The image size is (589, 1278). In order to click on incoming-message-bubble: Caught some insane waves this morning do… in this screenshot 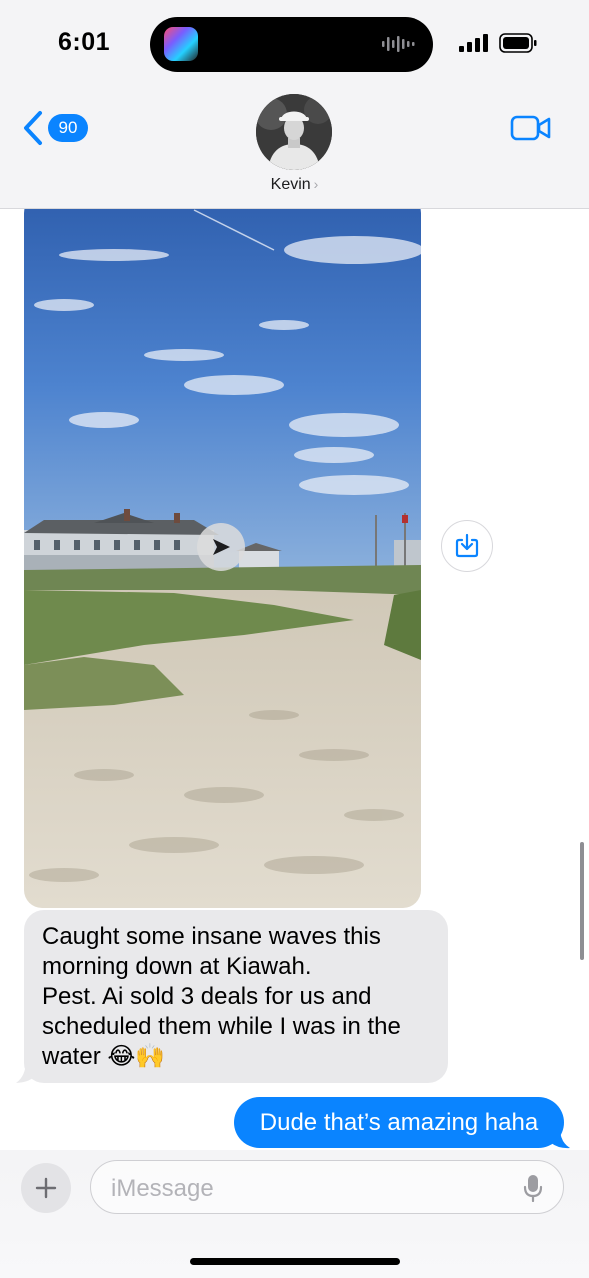, I will do `click(236, 996)`.